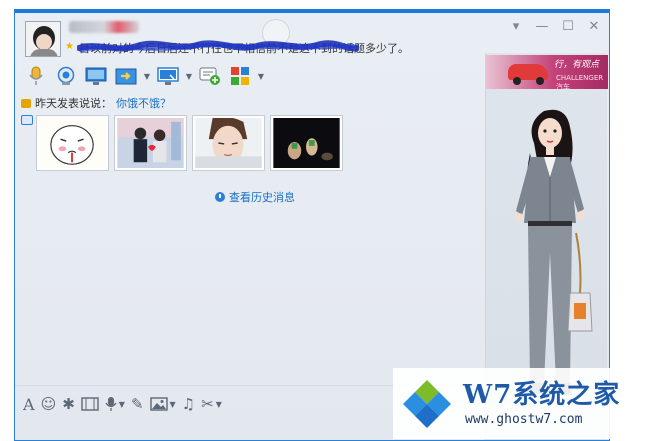 Image resolution: width=648 pixels, height=441 pixels. I want to click on screenshot-button: ✂, so click(207, 404).